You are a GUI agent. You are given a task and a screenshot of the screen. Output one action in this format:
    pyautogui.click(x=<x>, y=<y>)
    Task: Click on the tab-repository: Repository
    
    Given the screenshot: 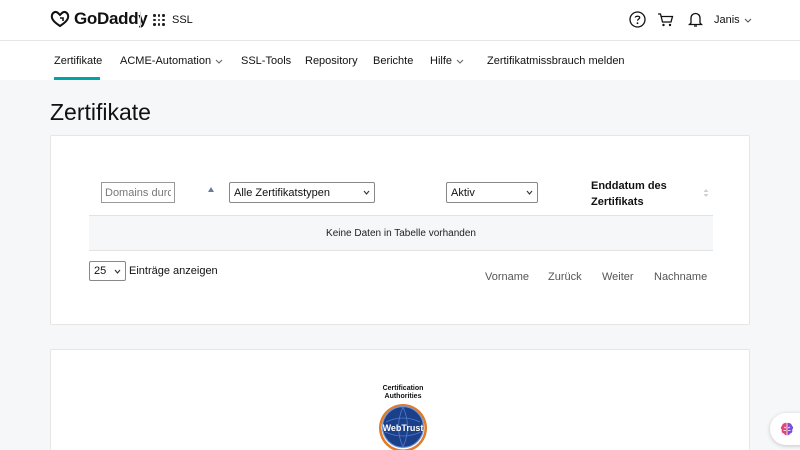 What is the action you would take?
    pyautogui.click(x=331, y=61)
    